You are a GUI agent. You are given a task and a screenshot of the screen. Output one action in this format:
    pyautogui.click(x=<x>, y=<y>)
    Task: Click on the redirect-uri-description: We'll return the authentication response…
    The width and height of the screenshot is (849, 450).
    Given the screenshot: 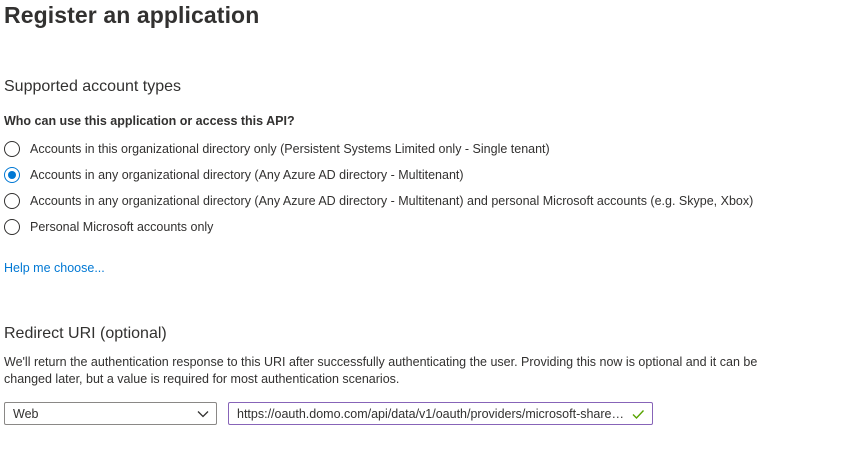 What is the action you would take?
    pyautogui.click(x=381, y=370)
    